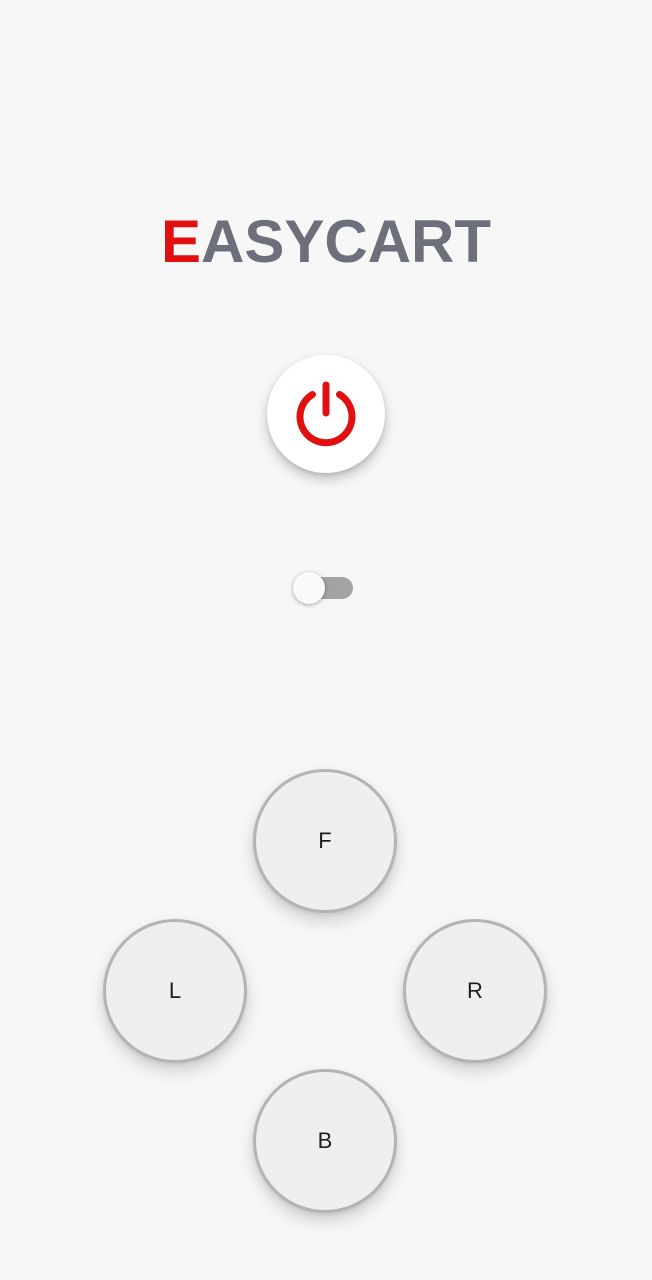 Image resolution: width=652 pixels, height=1280 pixels. I want to click on toggle-thumb, so click(309, 588).